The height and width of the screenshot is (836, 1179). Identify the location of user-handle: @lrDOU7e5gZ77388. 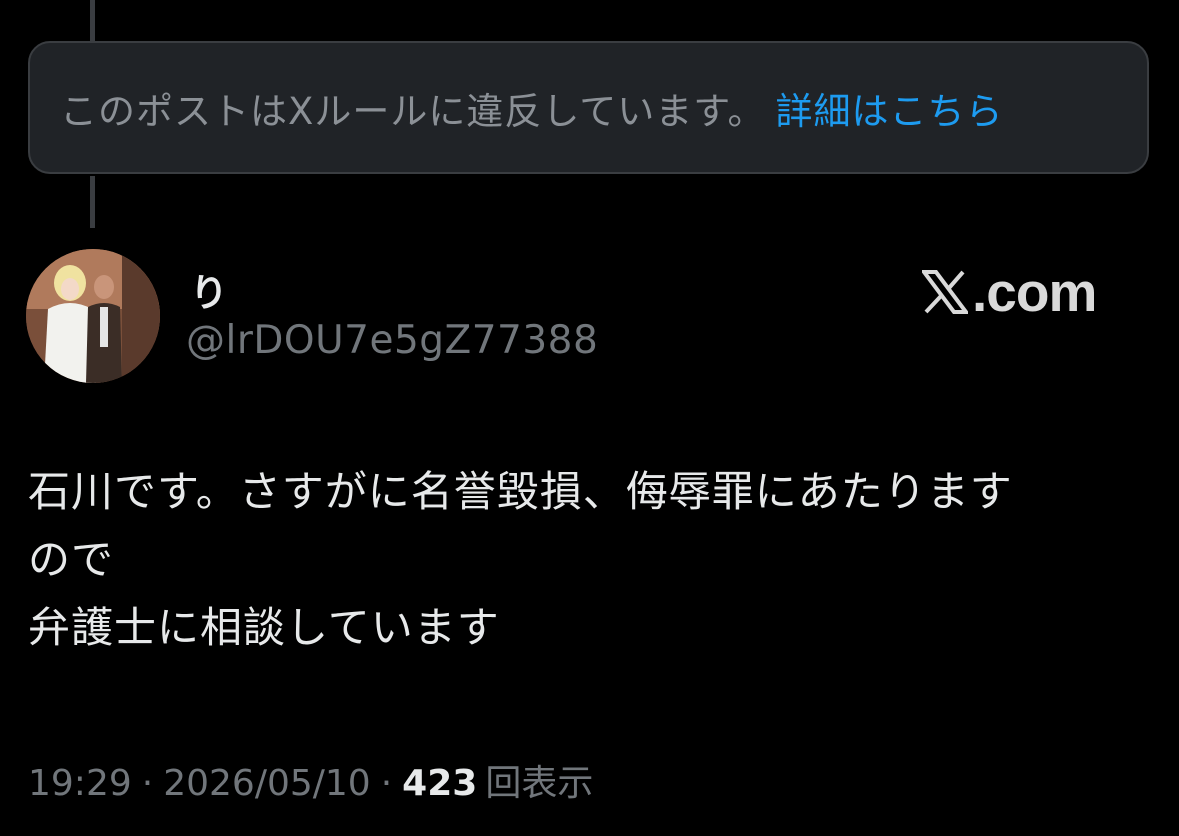
(392, 340).